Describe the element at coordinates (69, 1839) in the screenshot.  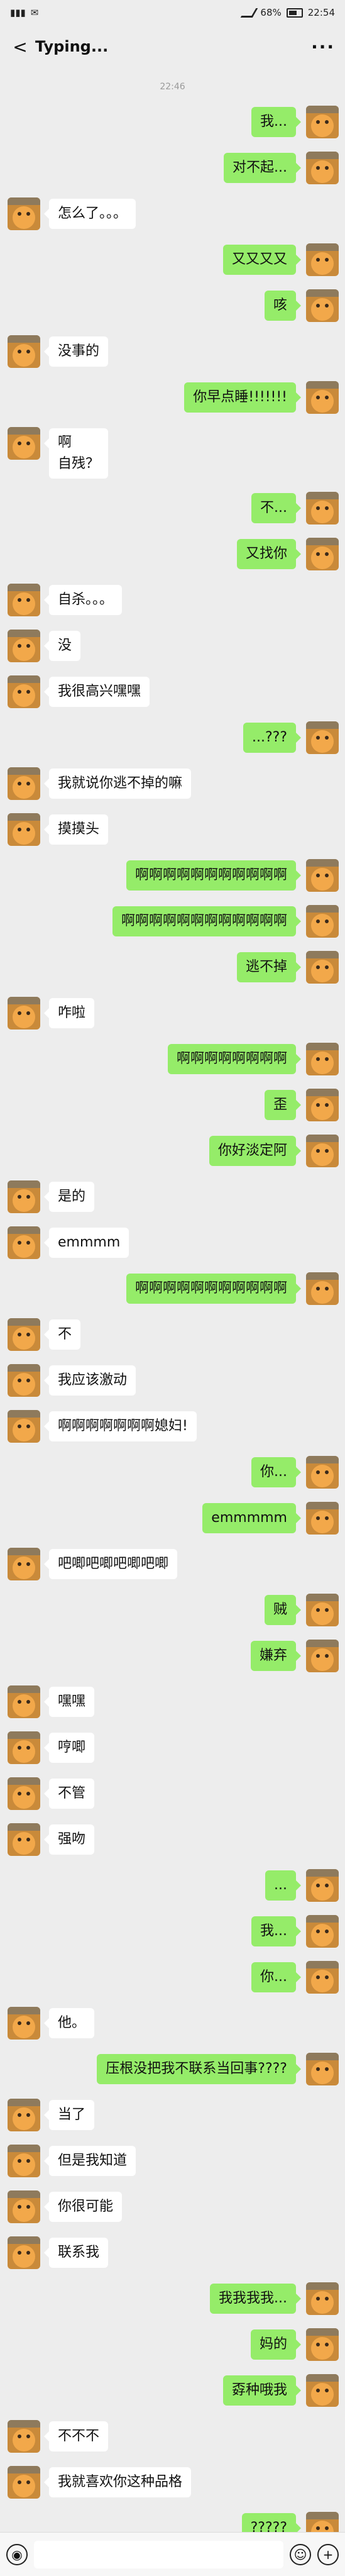
I see `incoming-message-bubble: 强吻` at that location.